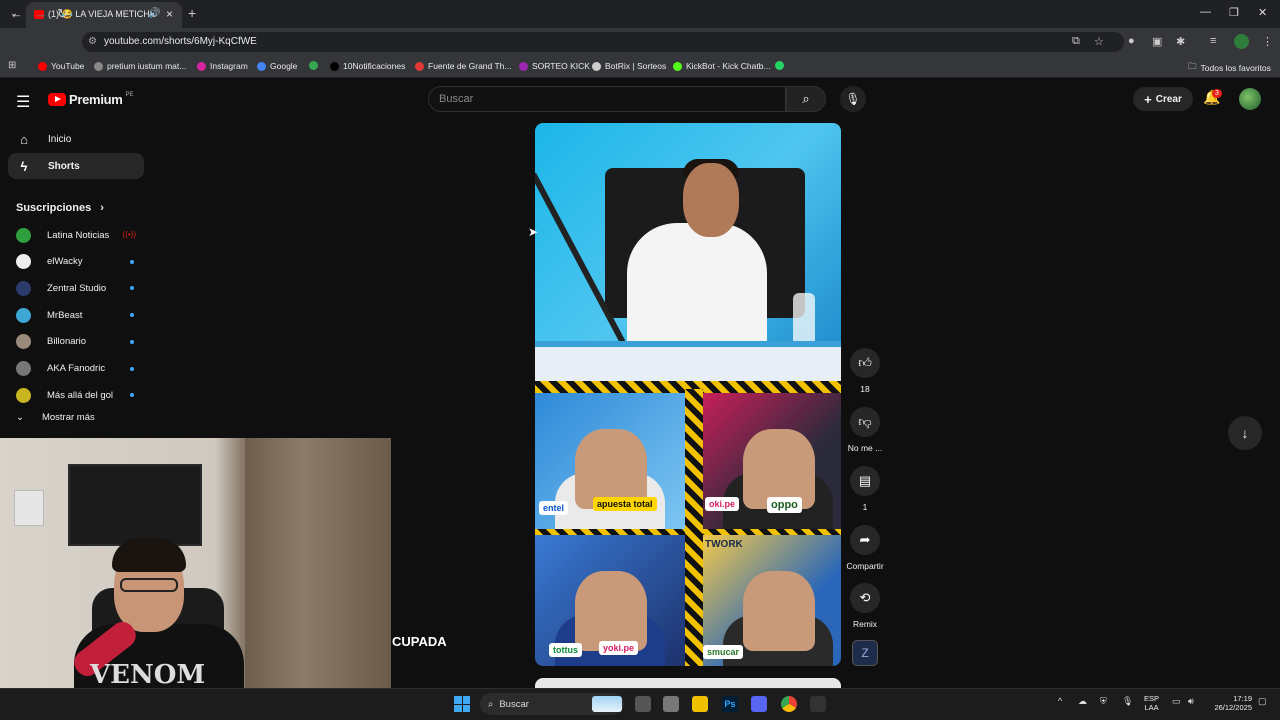  What do you see at coordinates (1245, 433) in the screenshot?
I see `next-short-button: ↓` at bounding box center [1245, 433].